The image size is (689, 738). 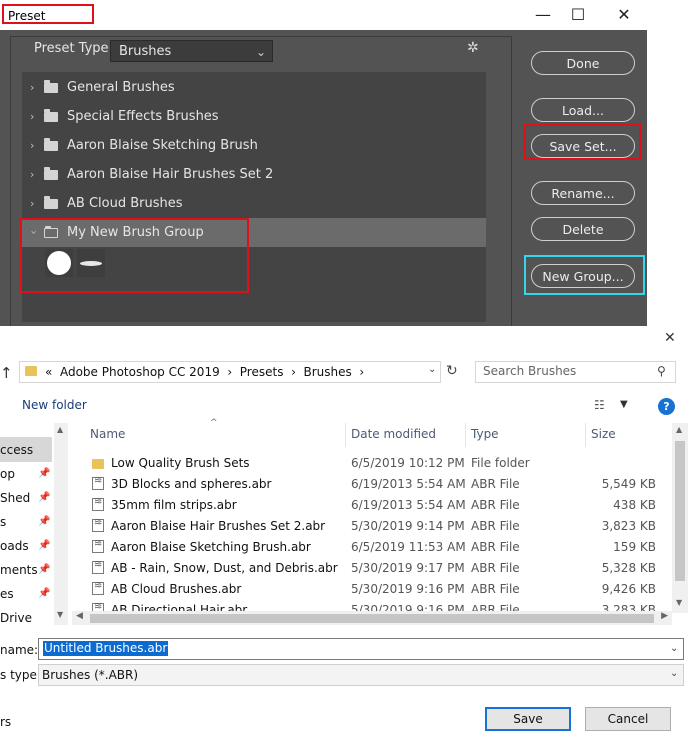 I want to click on help-icon: ?, so click(x=666, y=406).